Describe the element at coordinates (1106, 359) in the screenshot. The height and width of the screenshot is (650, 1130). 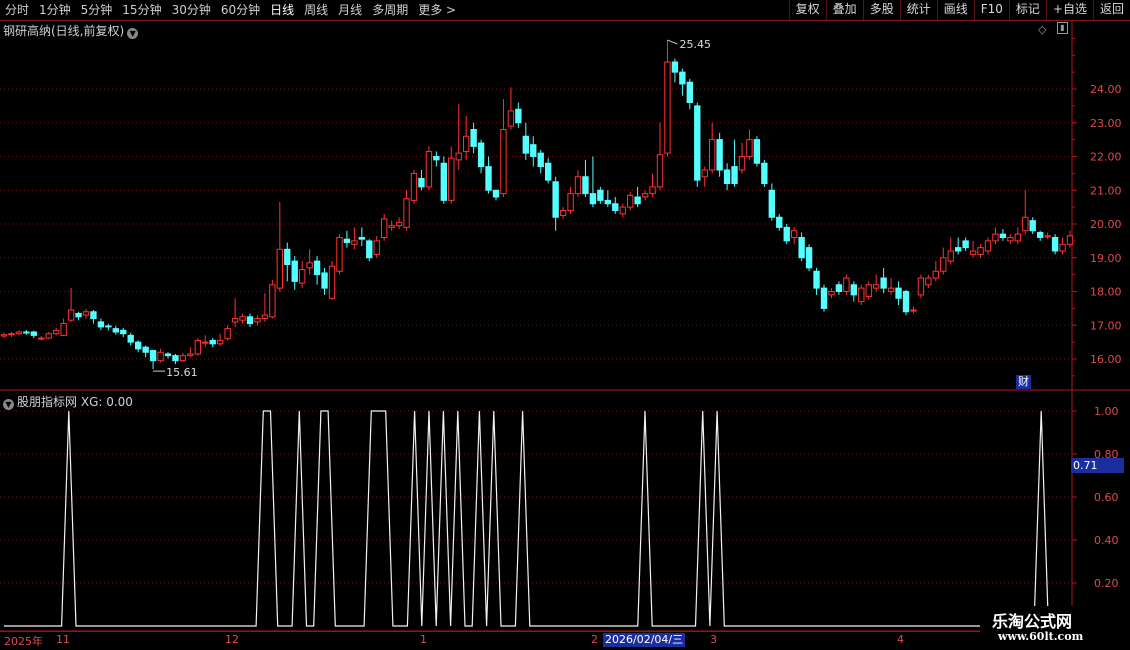
I see `price-tick-label: 16.00` at that location.